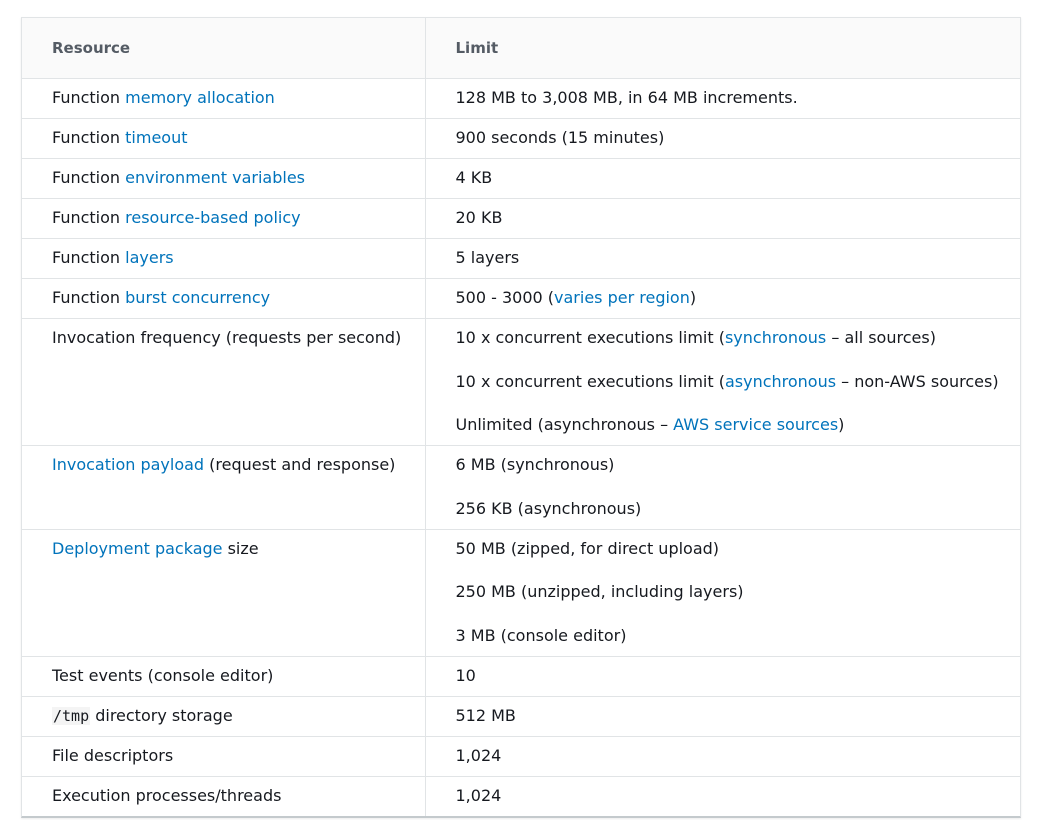  Describe the element at coordinates (485, 715) in the screenshot. I see `cell-text: 512 MB` at that location.